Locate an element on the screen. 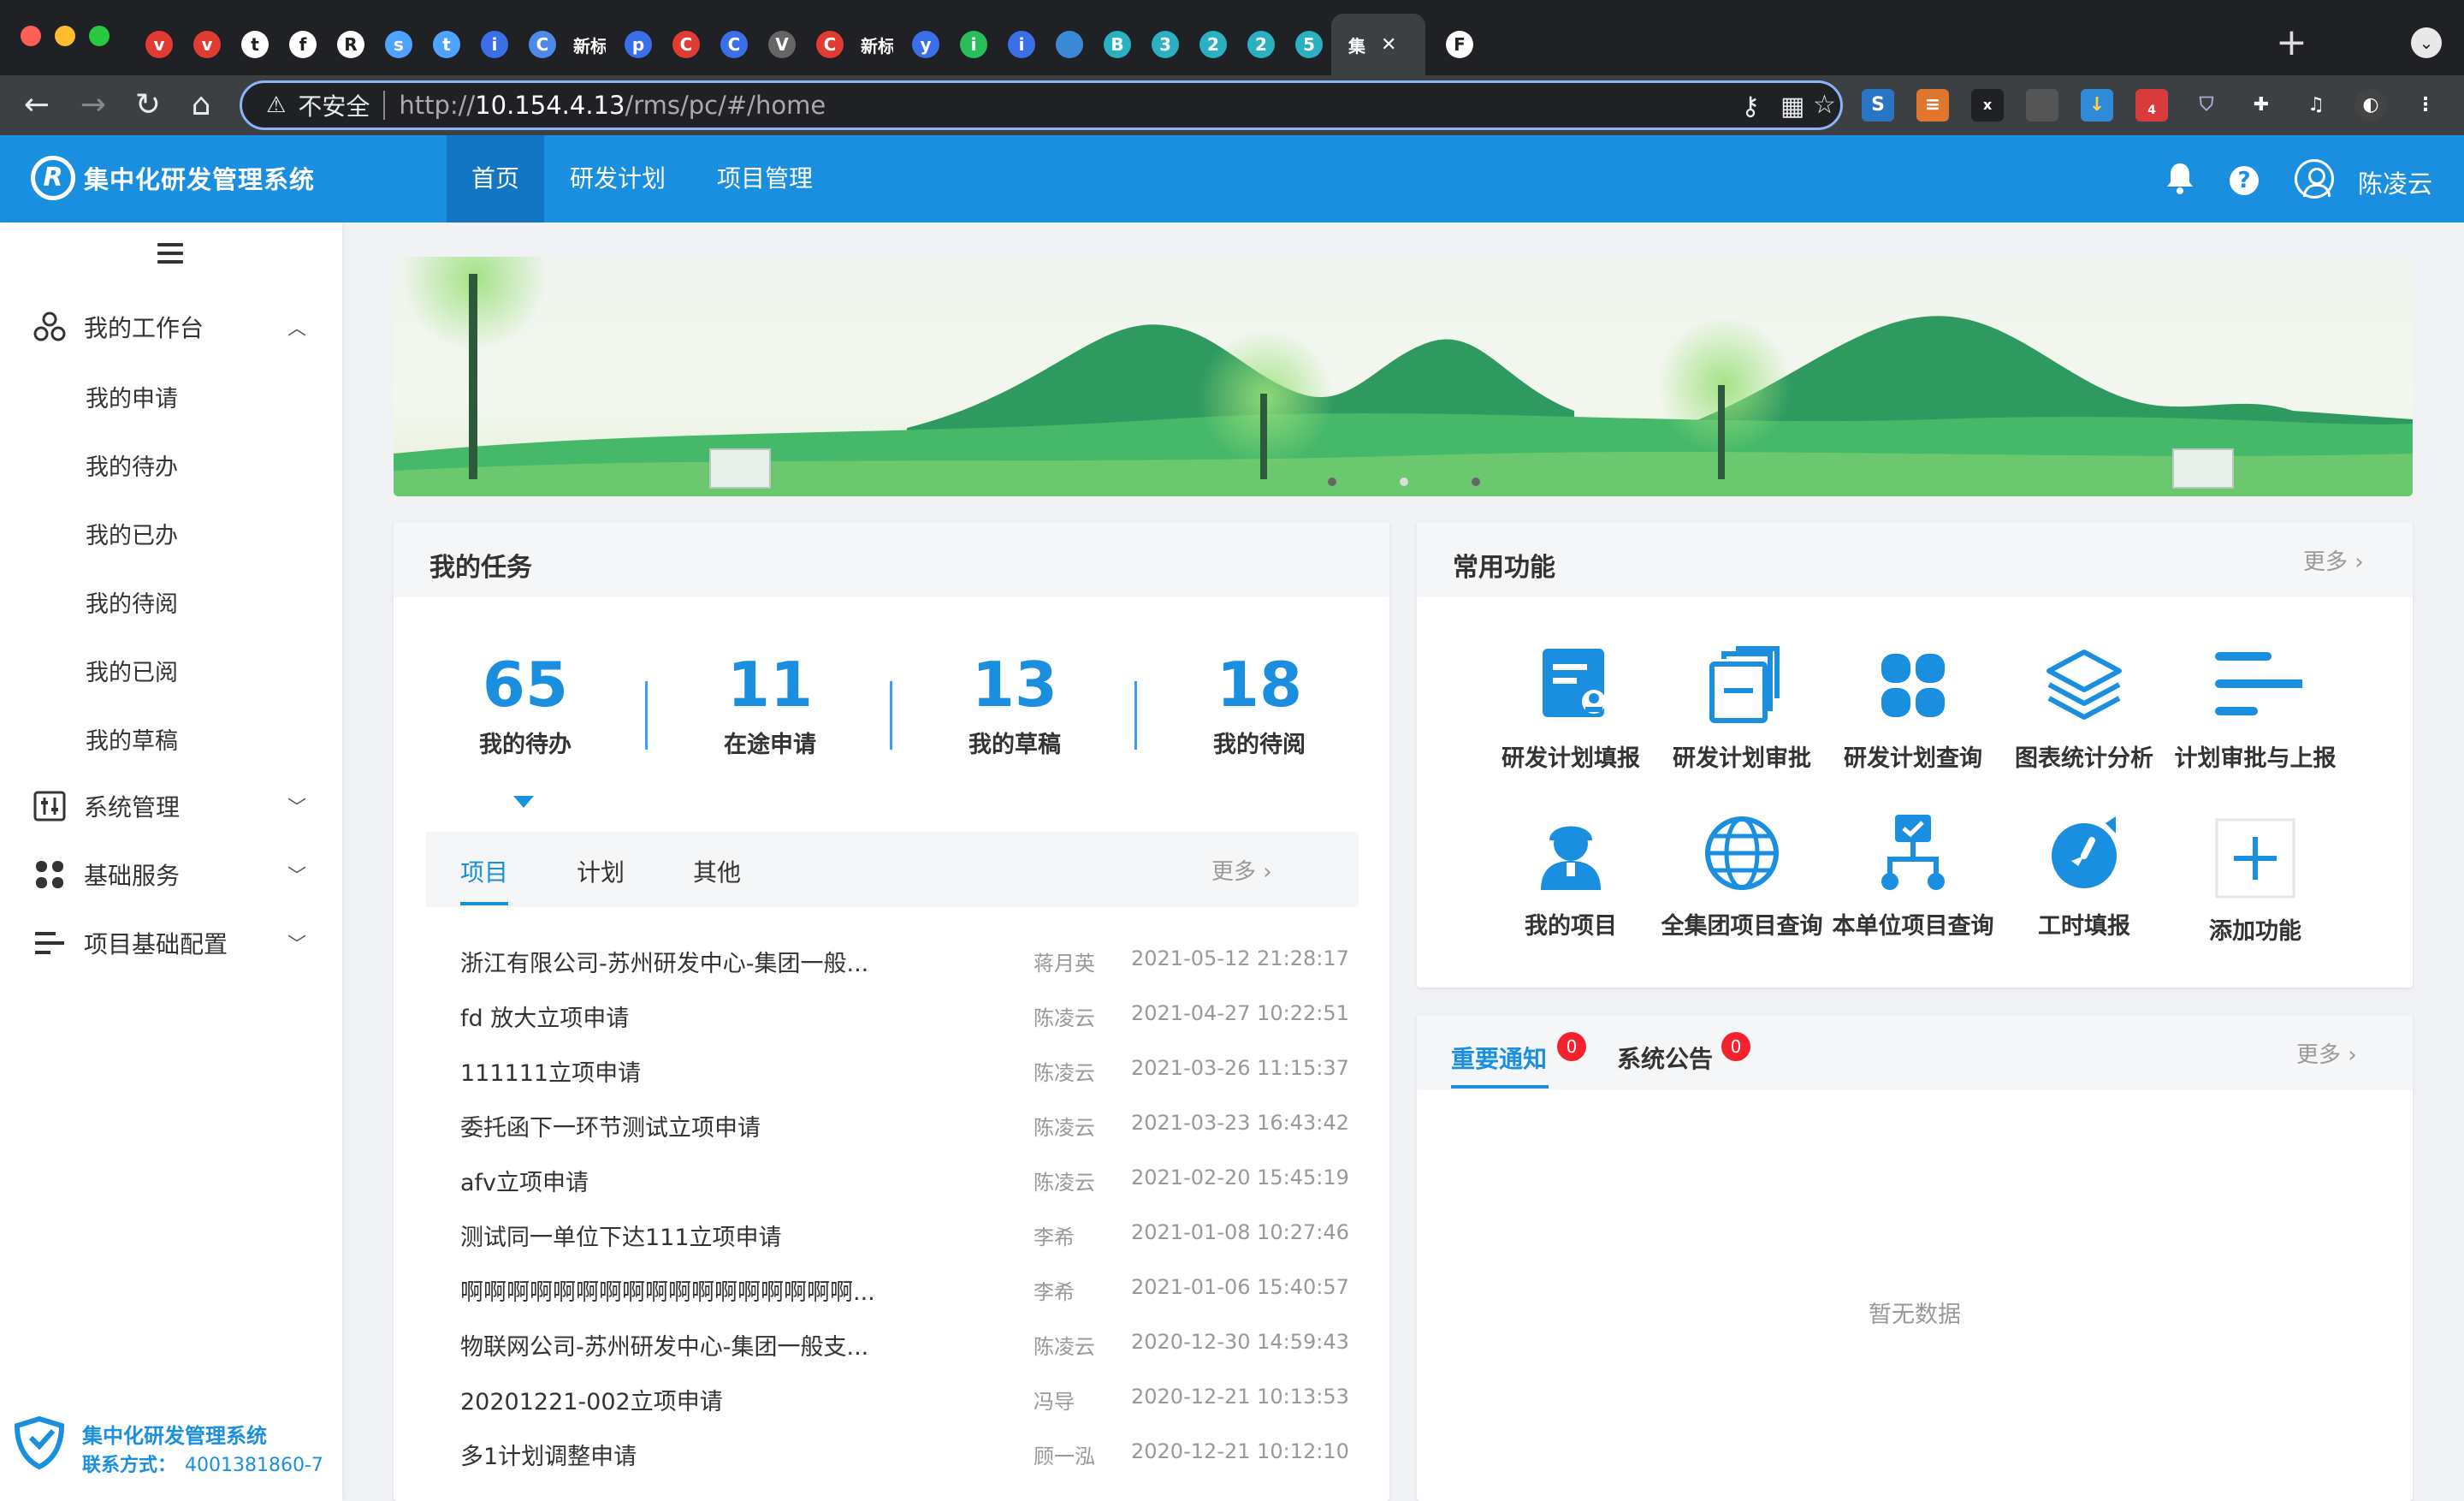  qr-code-icon: ▦ is located at coordinates (1792, 107).